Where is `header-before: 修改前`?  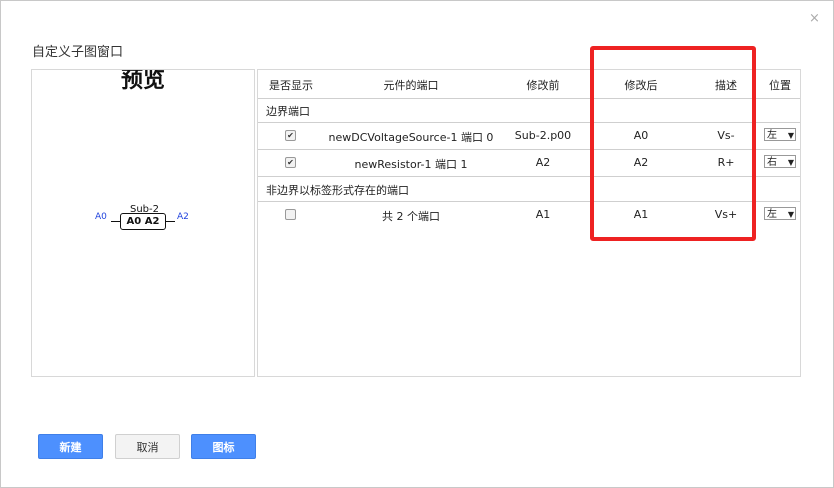
header-before: 修改前 is located at coordinates (543, 85).